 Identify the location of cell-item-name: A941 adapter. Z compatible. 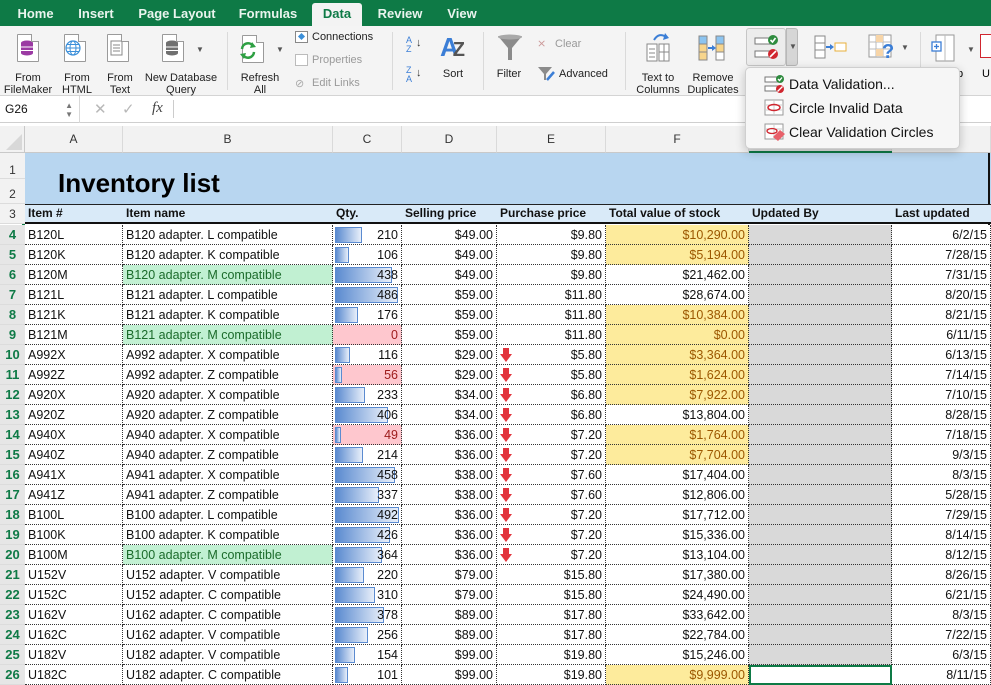
(228, 495).